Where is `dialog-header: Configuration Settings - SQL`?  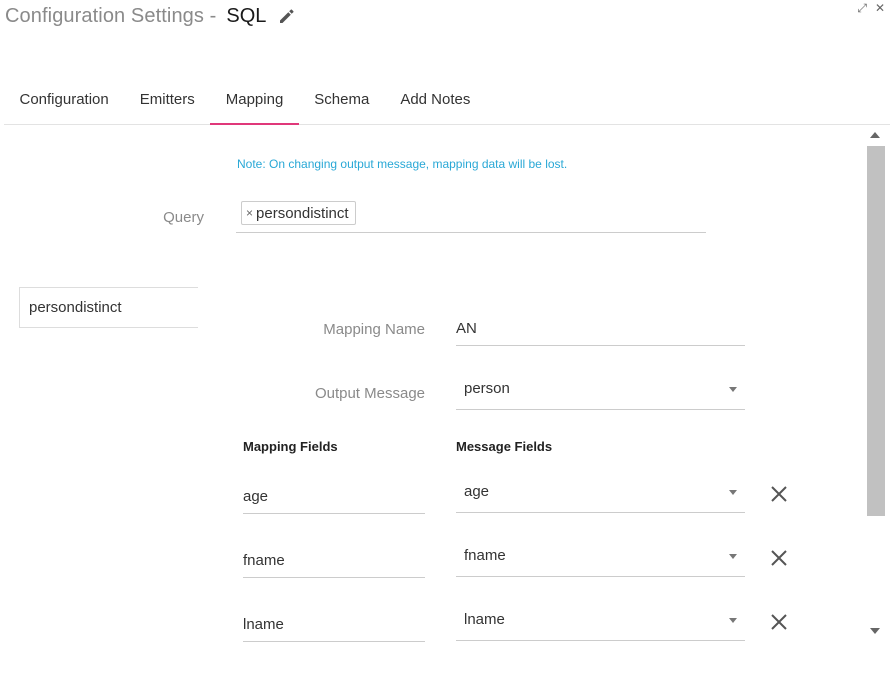
dialog-header: Configuration Settings - SQL is located at coordinates (150, 16).